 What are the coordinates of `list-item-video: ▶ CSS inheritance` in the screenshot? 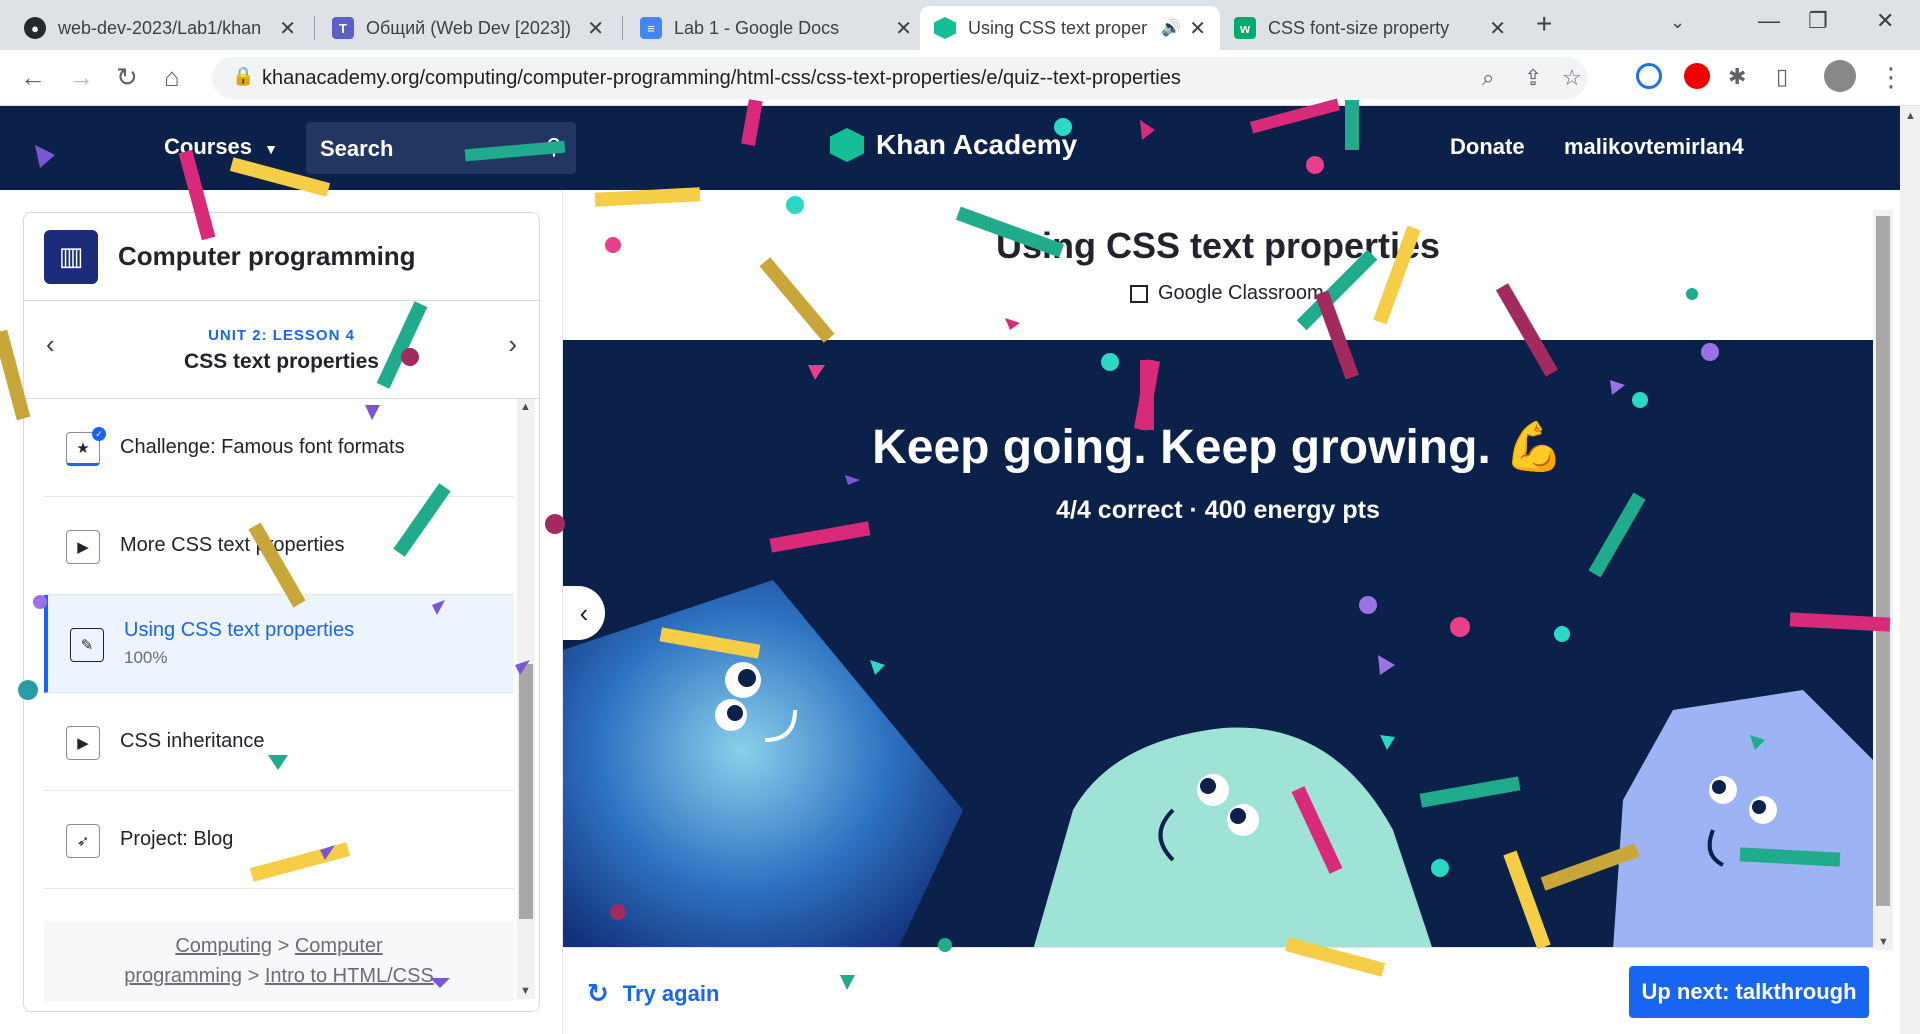 It's located at (279, 742).